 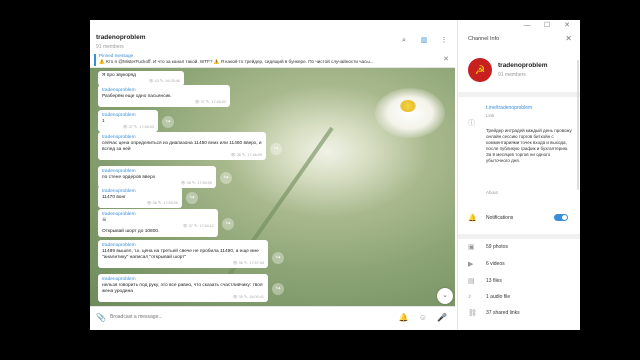 I want to click on info-scrollbar, so click(x=578, y=125).